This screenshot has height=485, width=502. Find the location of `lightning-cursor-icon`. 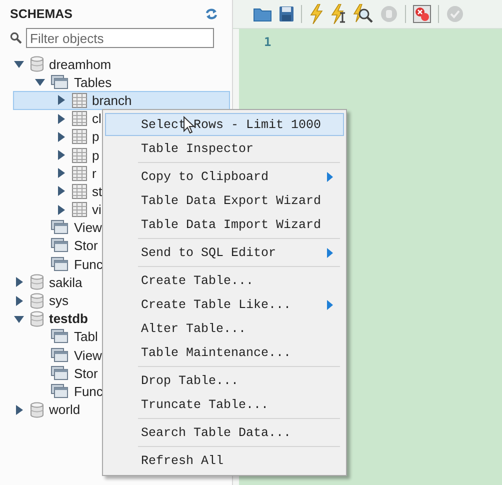

lightning-cursor-icon is located at coordinates (338, 14).